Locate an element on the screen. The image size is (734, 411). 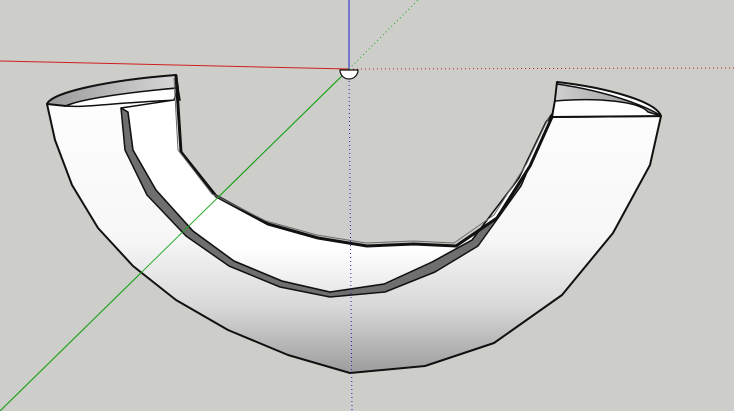
red-axis-solid is located at coordinates (175, 65).